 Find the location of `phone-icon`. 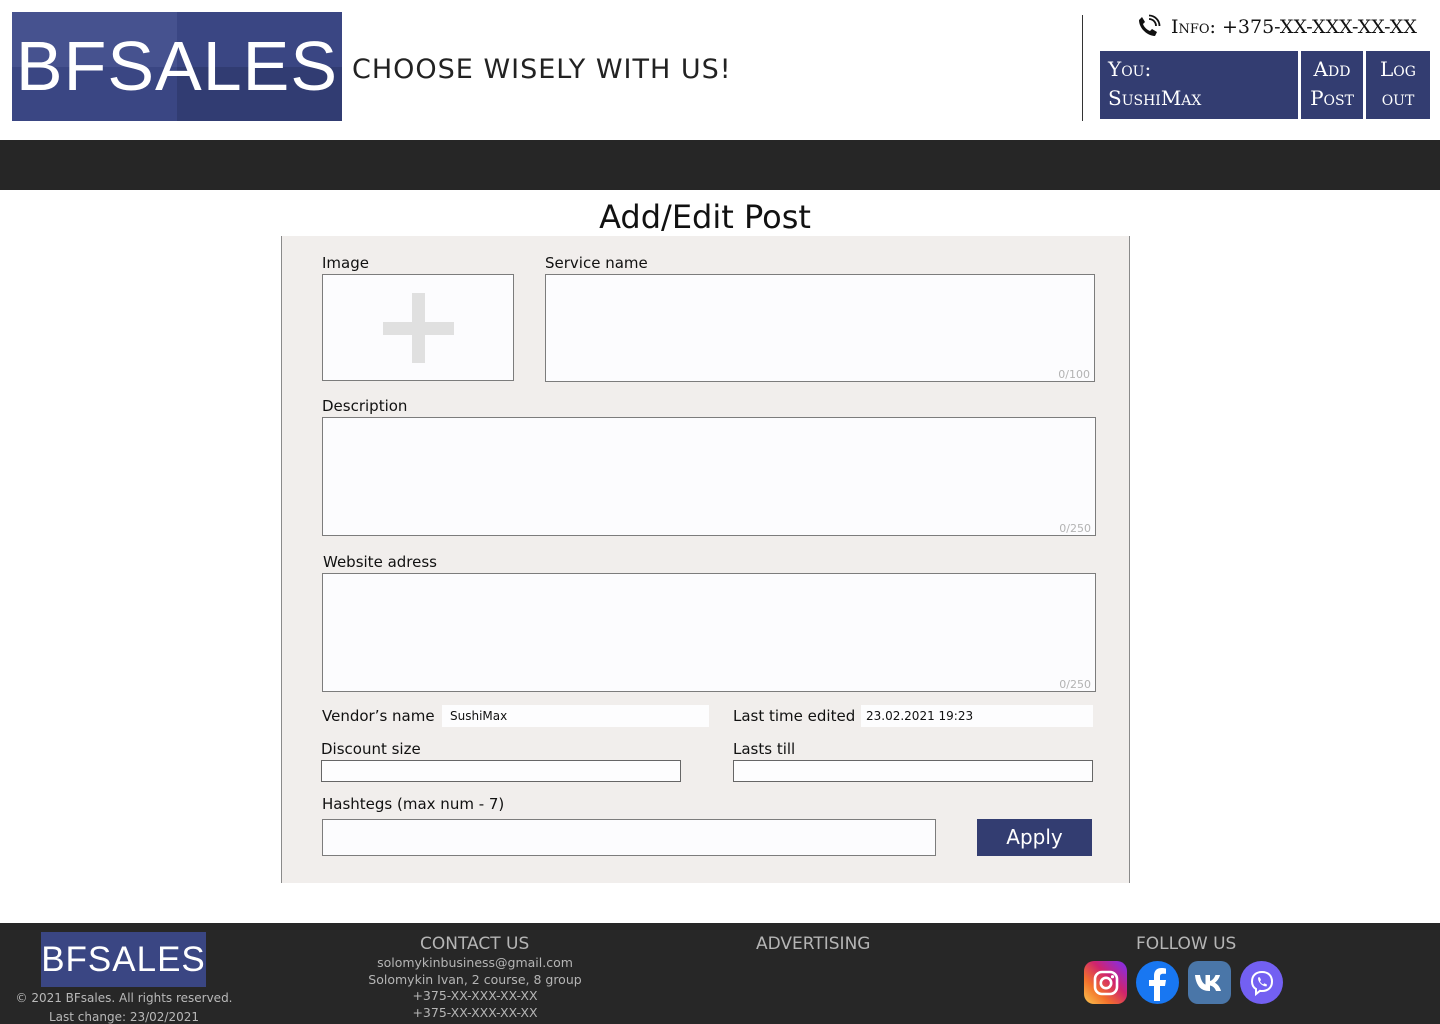

phone-icon is located at coordinates (1150, 25).